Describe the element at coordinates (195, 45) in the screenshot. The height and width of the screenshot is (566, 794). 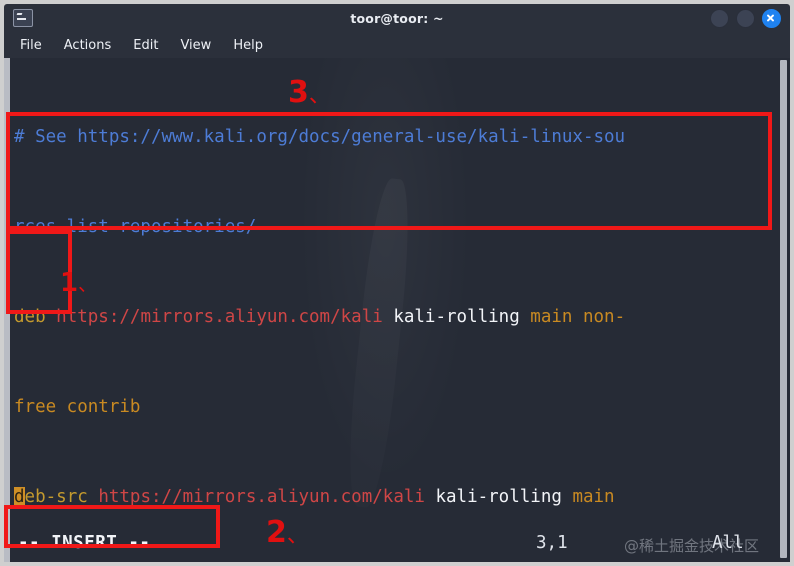
I see `menu-item-view: View` at that location.